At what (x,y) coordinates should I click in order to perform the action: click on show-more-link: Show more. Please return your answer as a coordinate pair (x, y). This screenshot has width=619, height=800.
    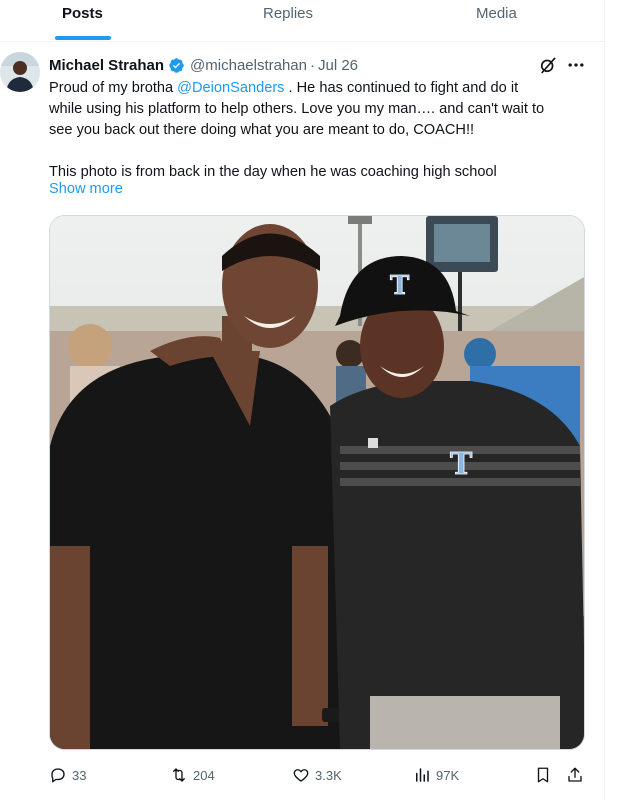
    Looking at the image, I should click on (86, 189).